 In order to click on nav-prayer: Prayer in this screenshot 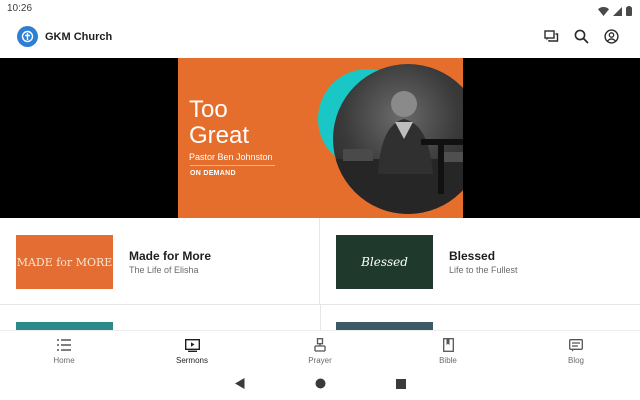, I will do `click(320, 350)`.